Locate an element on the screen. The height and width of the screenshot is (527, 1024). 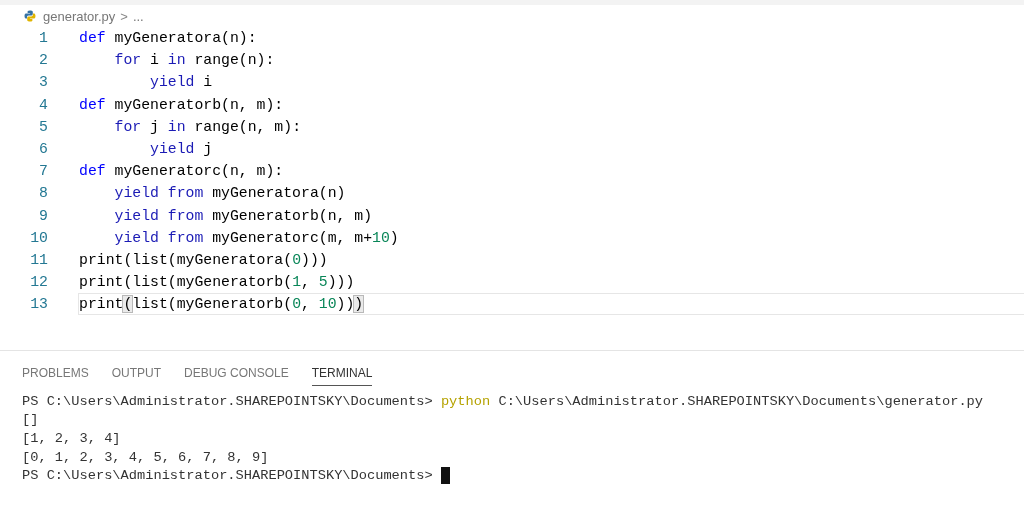
code-line: yield from myGeneratorb(n, m) is located at coordinates (243, 215).